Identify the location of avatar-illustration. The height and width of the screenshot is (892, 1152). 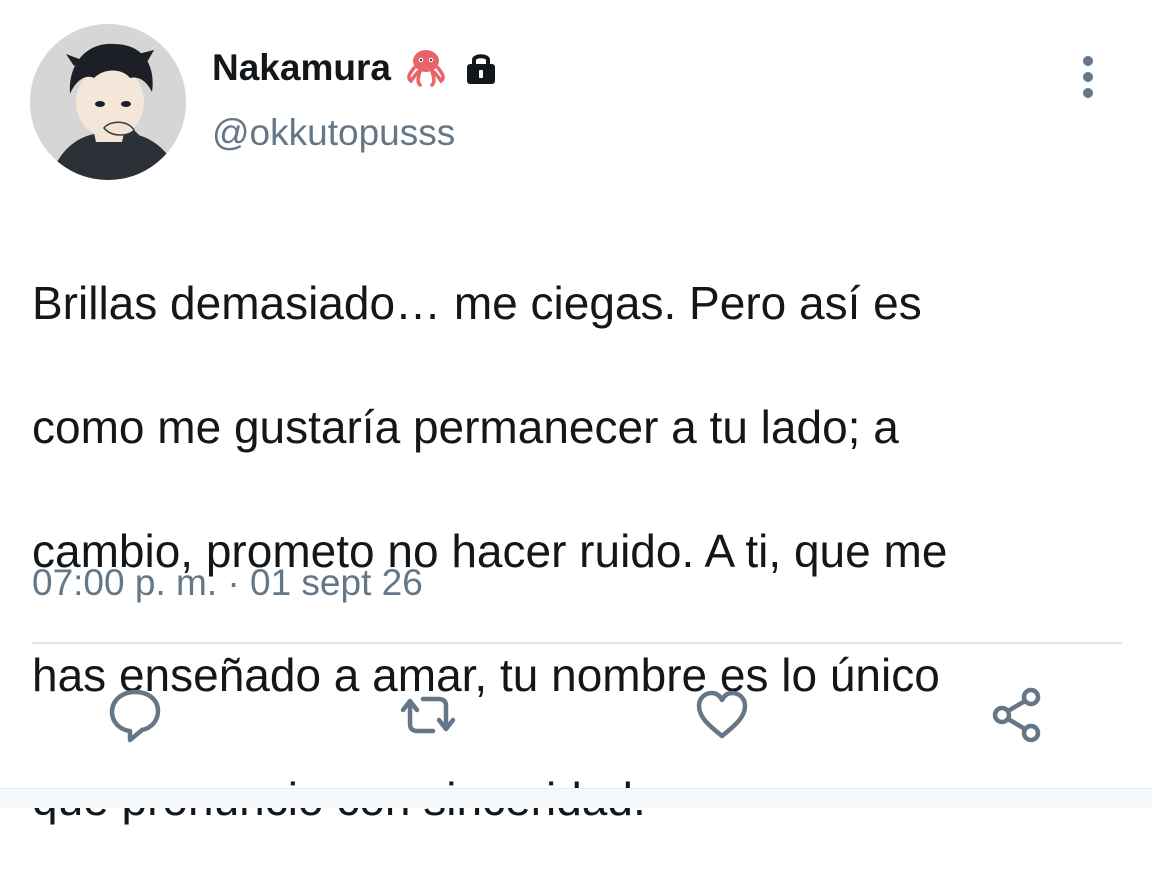
(108, 102).